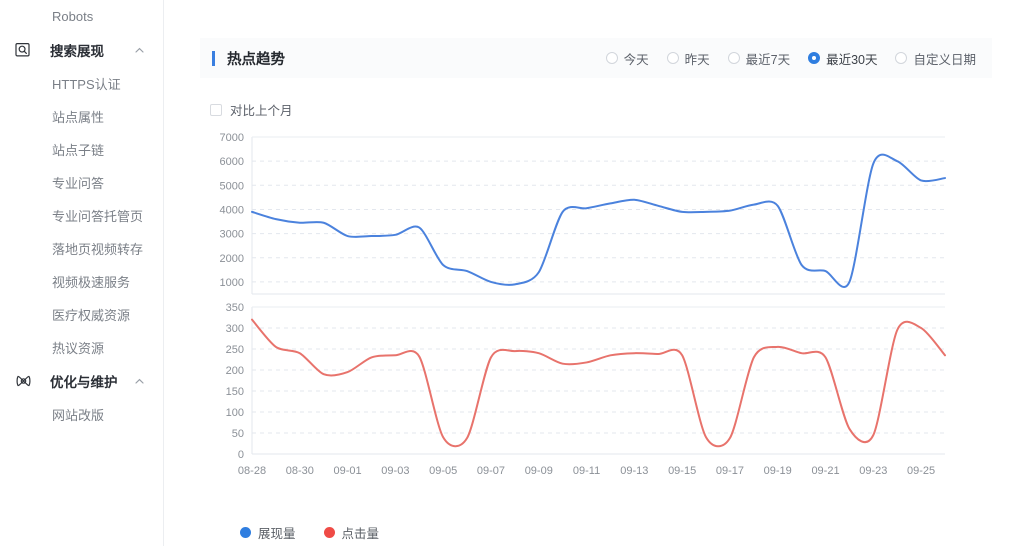 The height and width of the screenshot is (546, 1024). I want to click on y-axis-tick-label: 0, so click(241, 455).